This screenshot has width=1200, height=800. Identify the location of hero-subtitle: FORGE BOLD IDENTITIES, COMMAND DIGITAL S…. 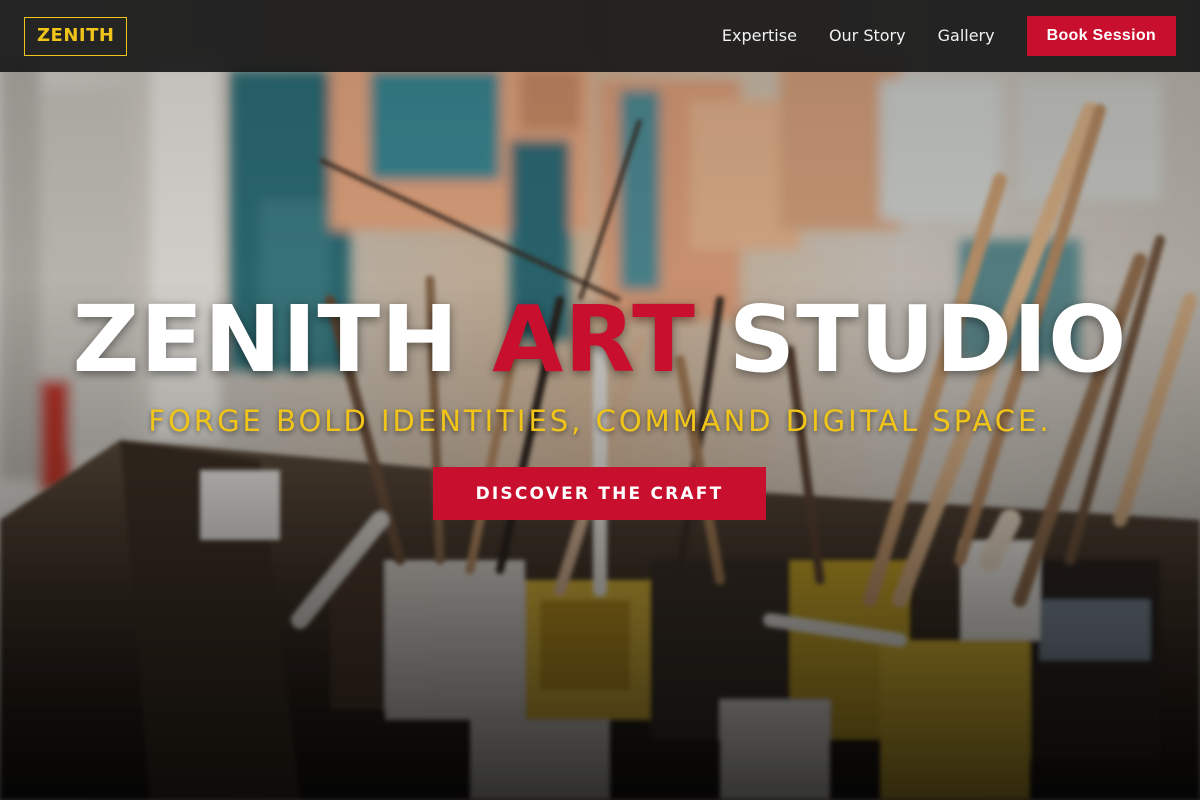
(600, 421).